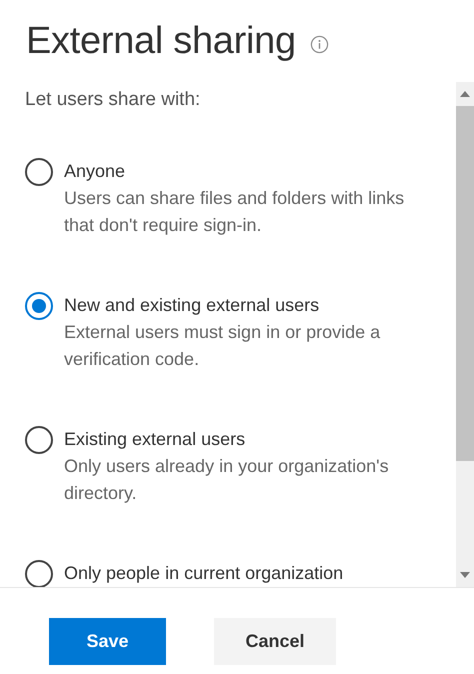 The image size is (474, 674). What do you see at coordinates (319, 44) in the screenshot?
I see `info-icon` at bounding box center [319, 44].